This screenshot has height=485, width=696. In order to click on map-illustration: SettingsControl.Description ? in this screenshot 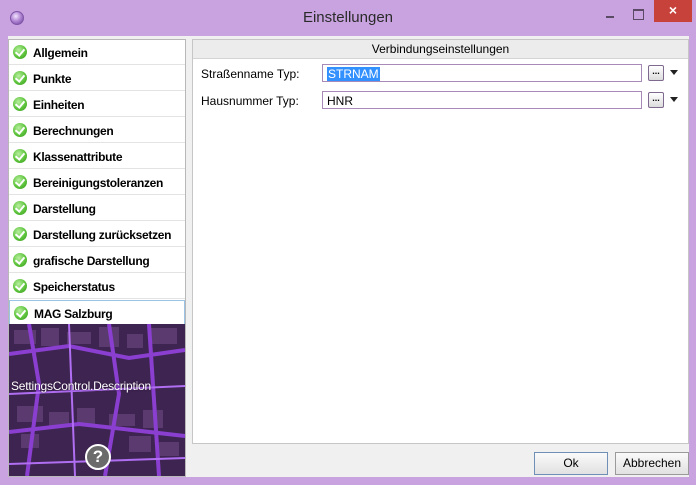, I will do `click(97, 400)`.